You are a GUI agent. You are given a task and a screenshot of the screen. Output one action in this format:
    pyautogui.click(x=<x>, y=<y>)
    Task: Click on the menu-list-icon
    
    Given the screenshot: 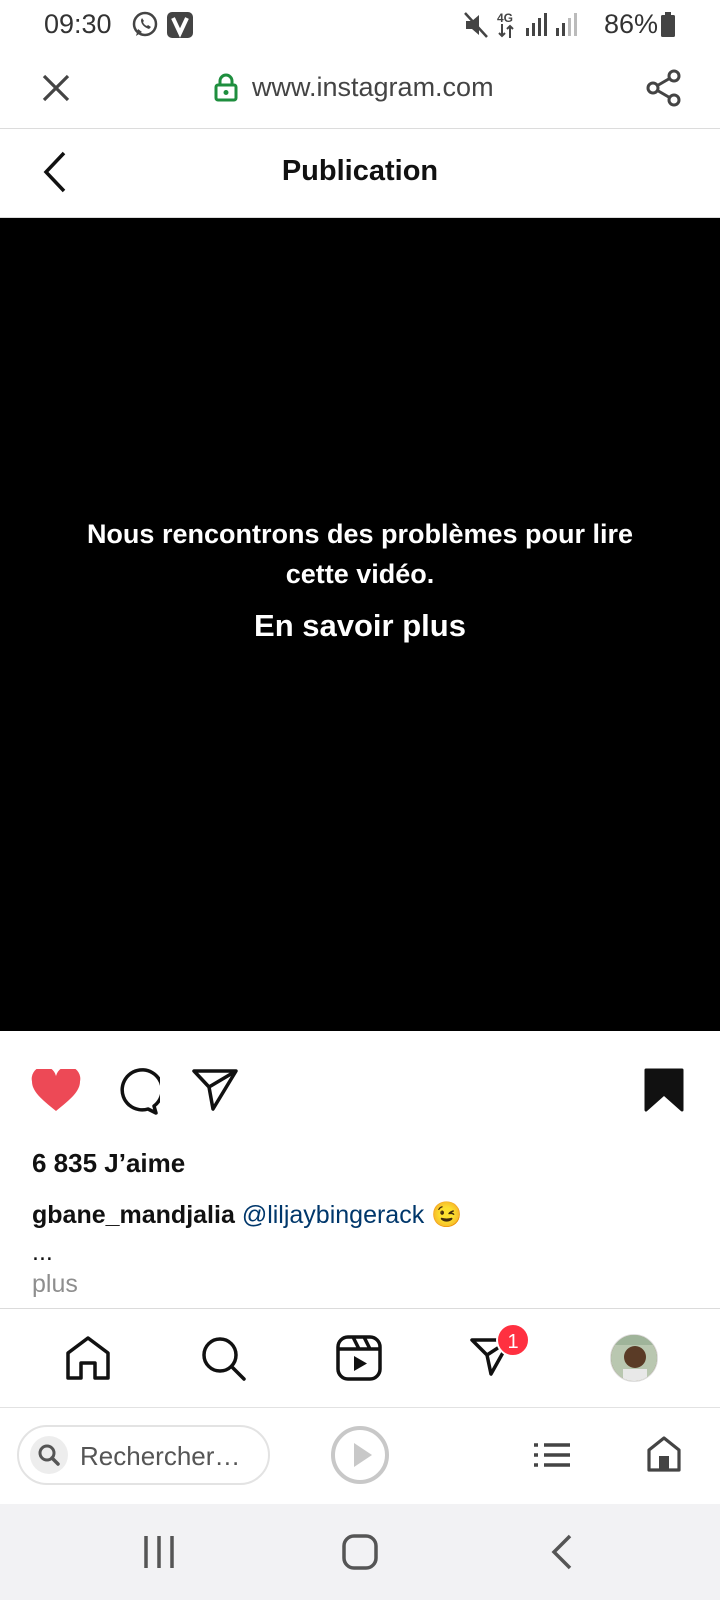 What is the action you would take?
    pyautogui.click(x=552, y=1455)
    